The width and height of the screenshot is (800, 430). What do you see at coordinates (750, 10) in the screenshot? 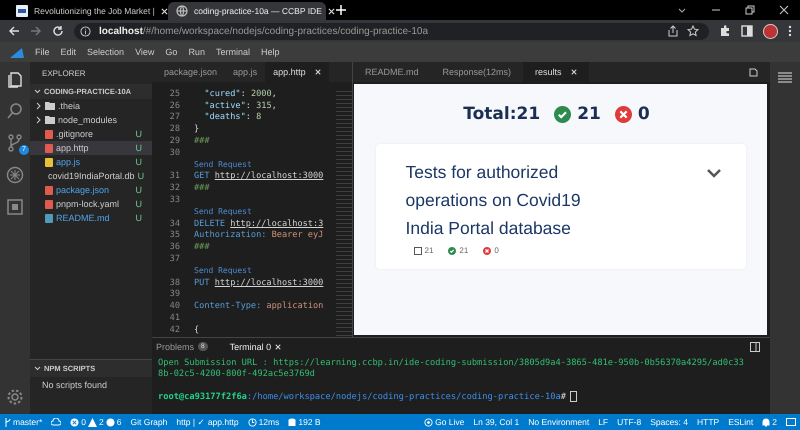
I see `restore-icon` at bounding box center [750, 10].